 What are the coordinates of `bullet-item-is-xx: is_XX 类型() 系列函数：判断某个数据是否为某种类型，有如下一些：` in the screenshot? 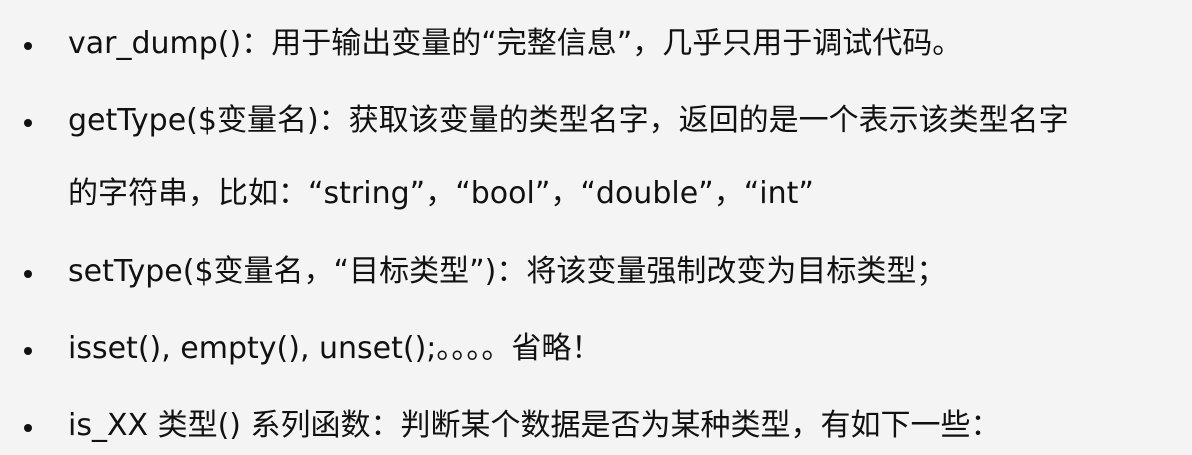 It's located at (534, 425).